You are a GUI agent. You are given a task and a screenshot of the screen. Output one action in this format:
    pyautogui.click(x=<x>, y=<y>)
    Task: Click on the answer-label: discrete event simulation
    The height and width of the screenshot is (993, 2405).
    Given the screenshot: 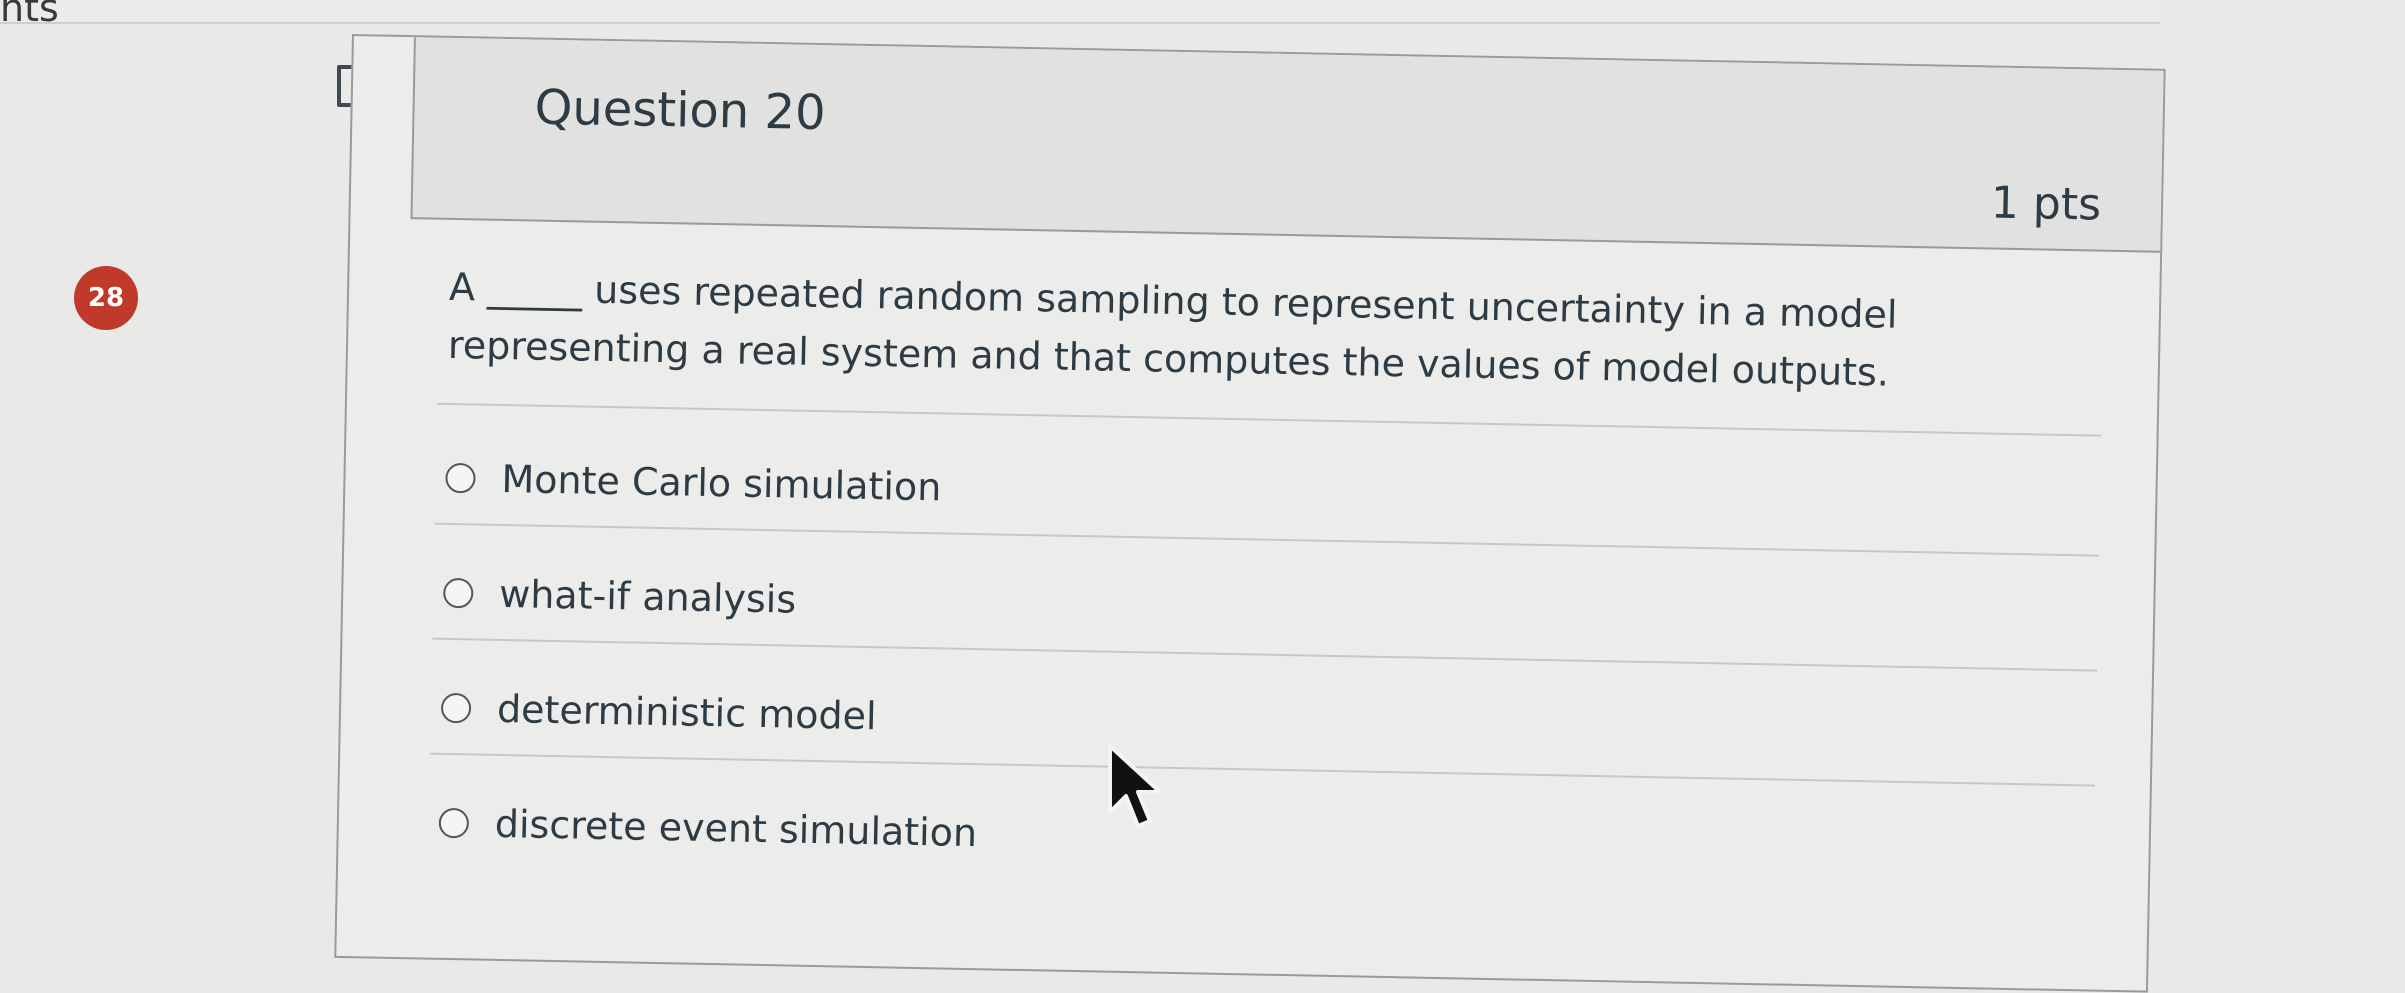 What is the action you would take?
    pyautogui.click(x=736, y=828)
    